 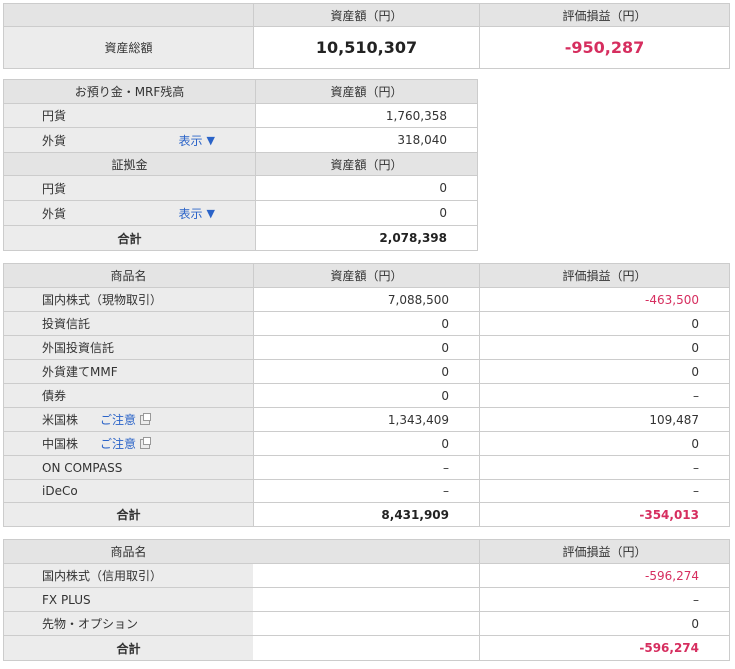 I want to click on table-row: 外国投資信託 0 0, so click(x=366, y=348).